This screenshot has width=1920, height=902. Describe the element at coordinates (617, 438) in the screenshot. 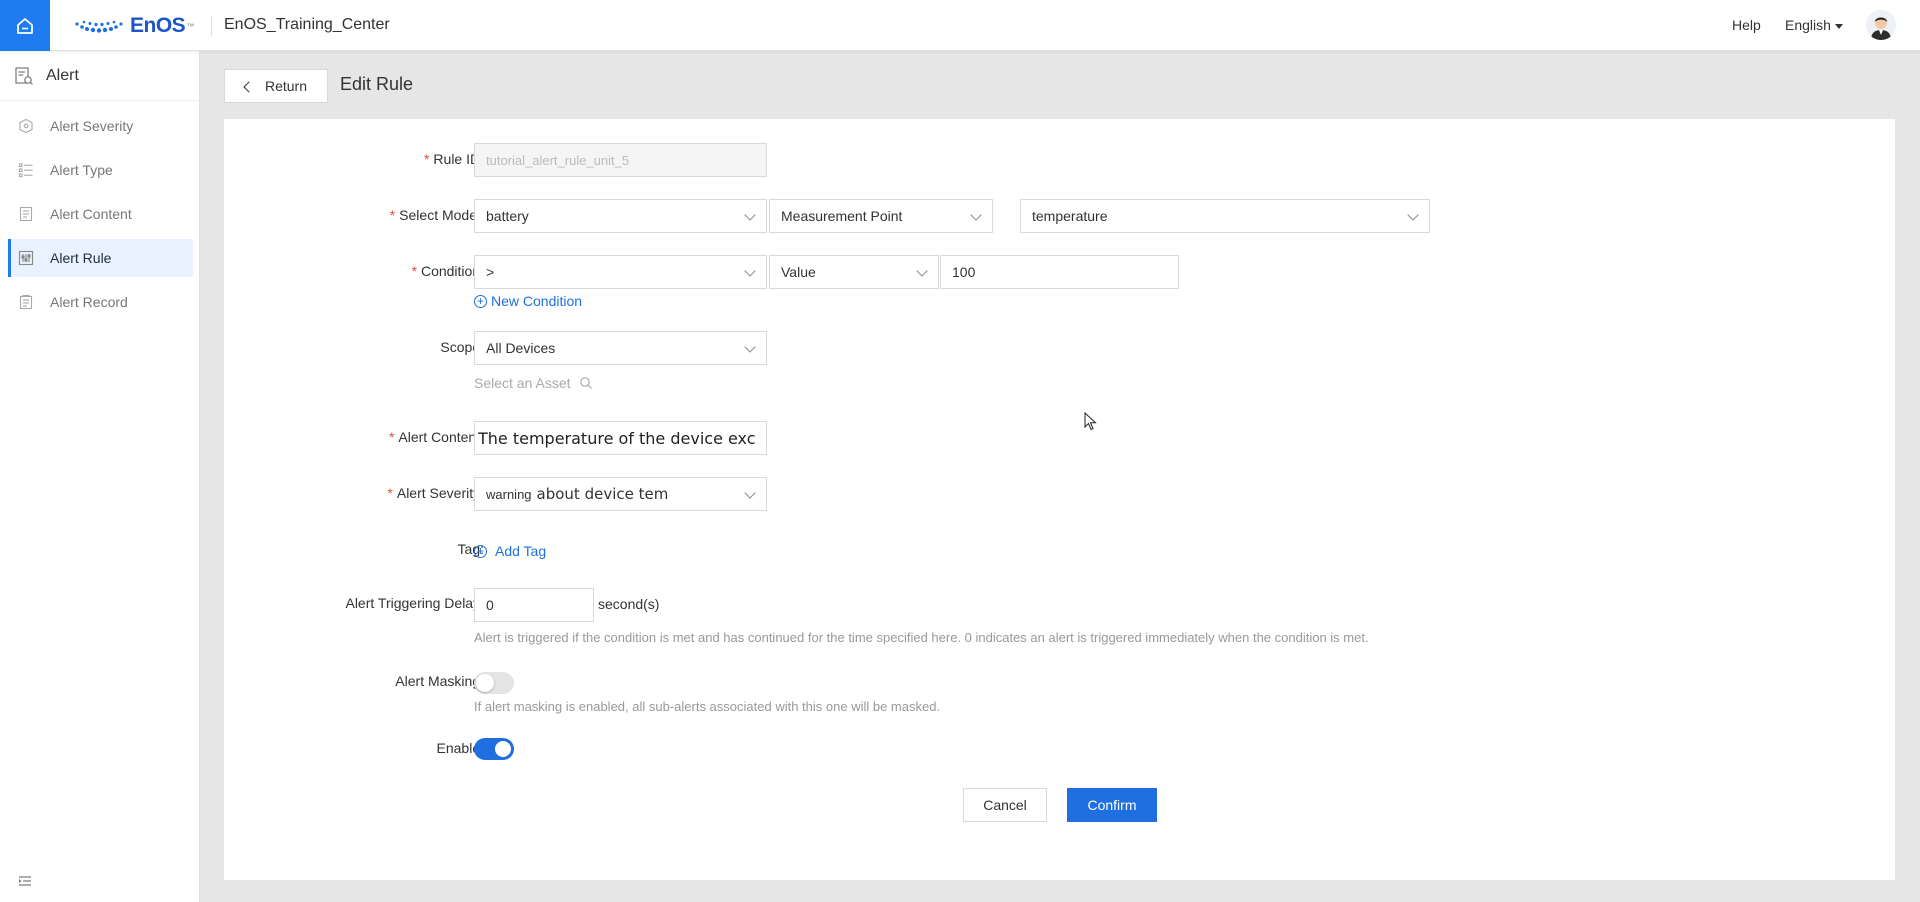

I see `alert-content-value: The temperature of the device exc` at that location.